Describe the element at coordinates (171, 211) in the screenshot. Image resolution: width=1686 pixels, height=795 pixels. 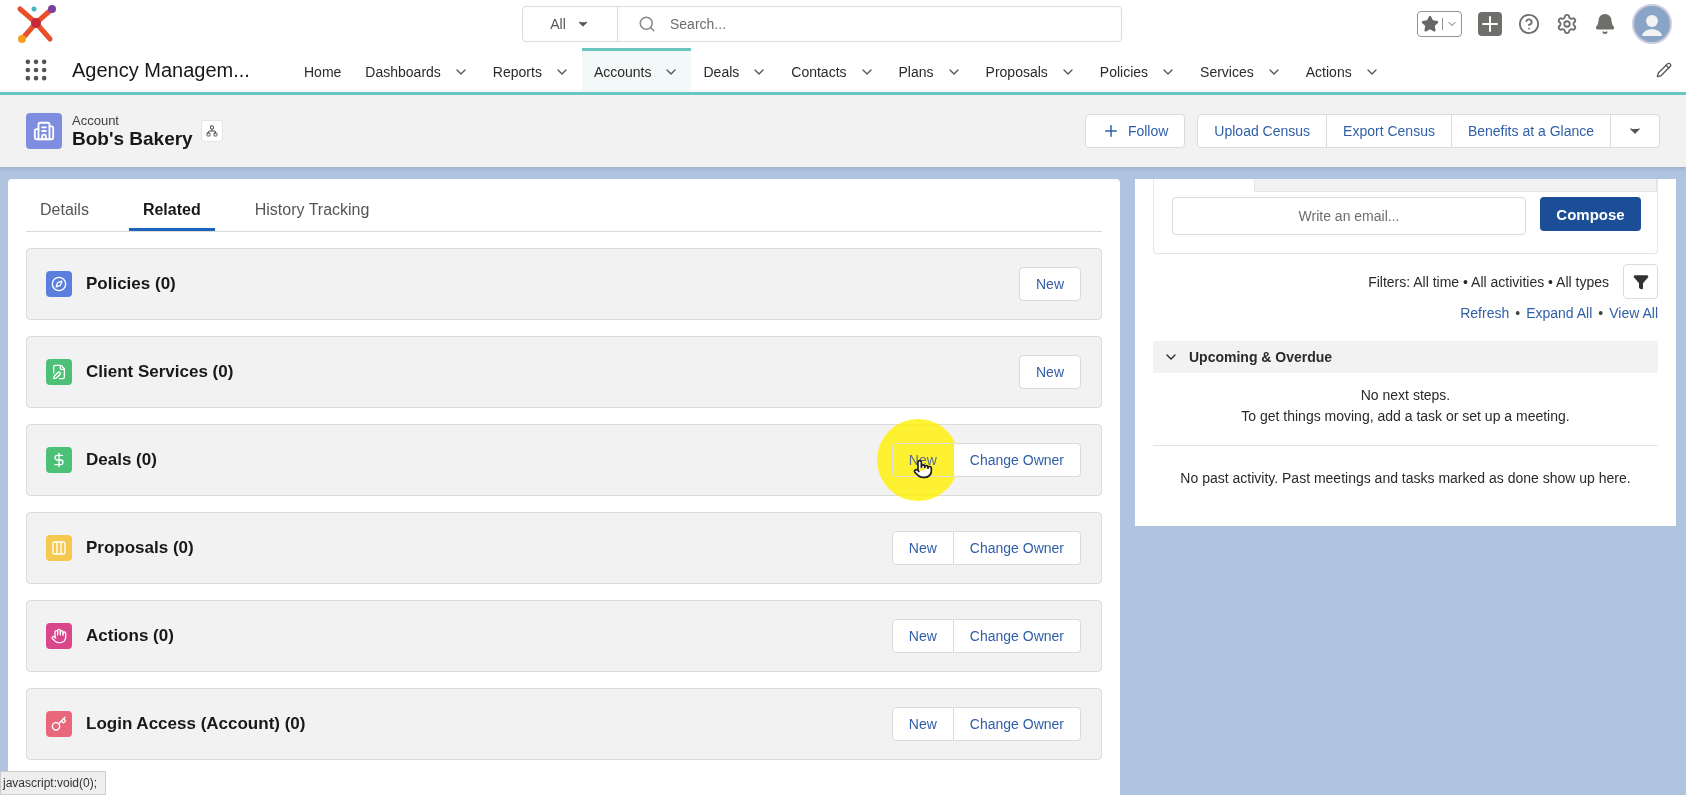
I see `tab: Related` at that location.